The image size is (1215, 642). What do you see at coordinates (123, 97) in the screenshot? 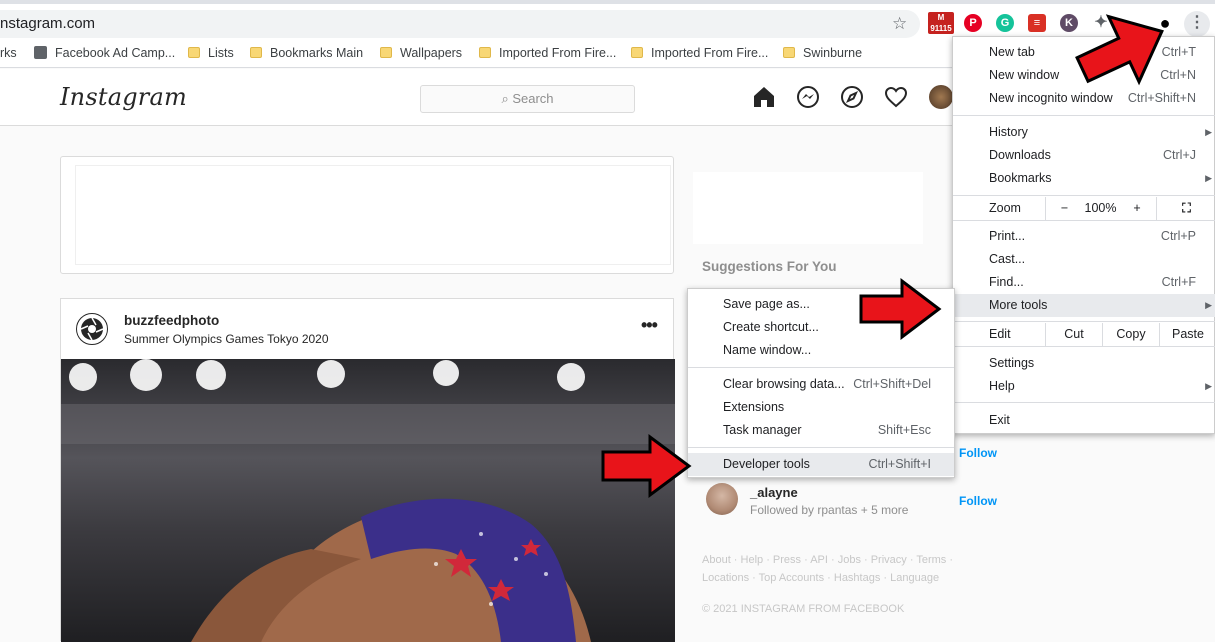
I see `instagram-logo: Instagram` at bounding box center [123, 97].